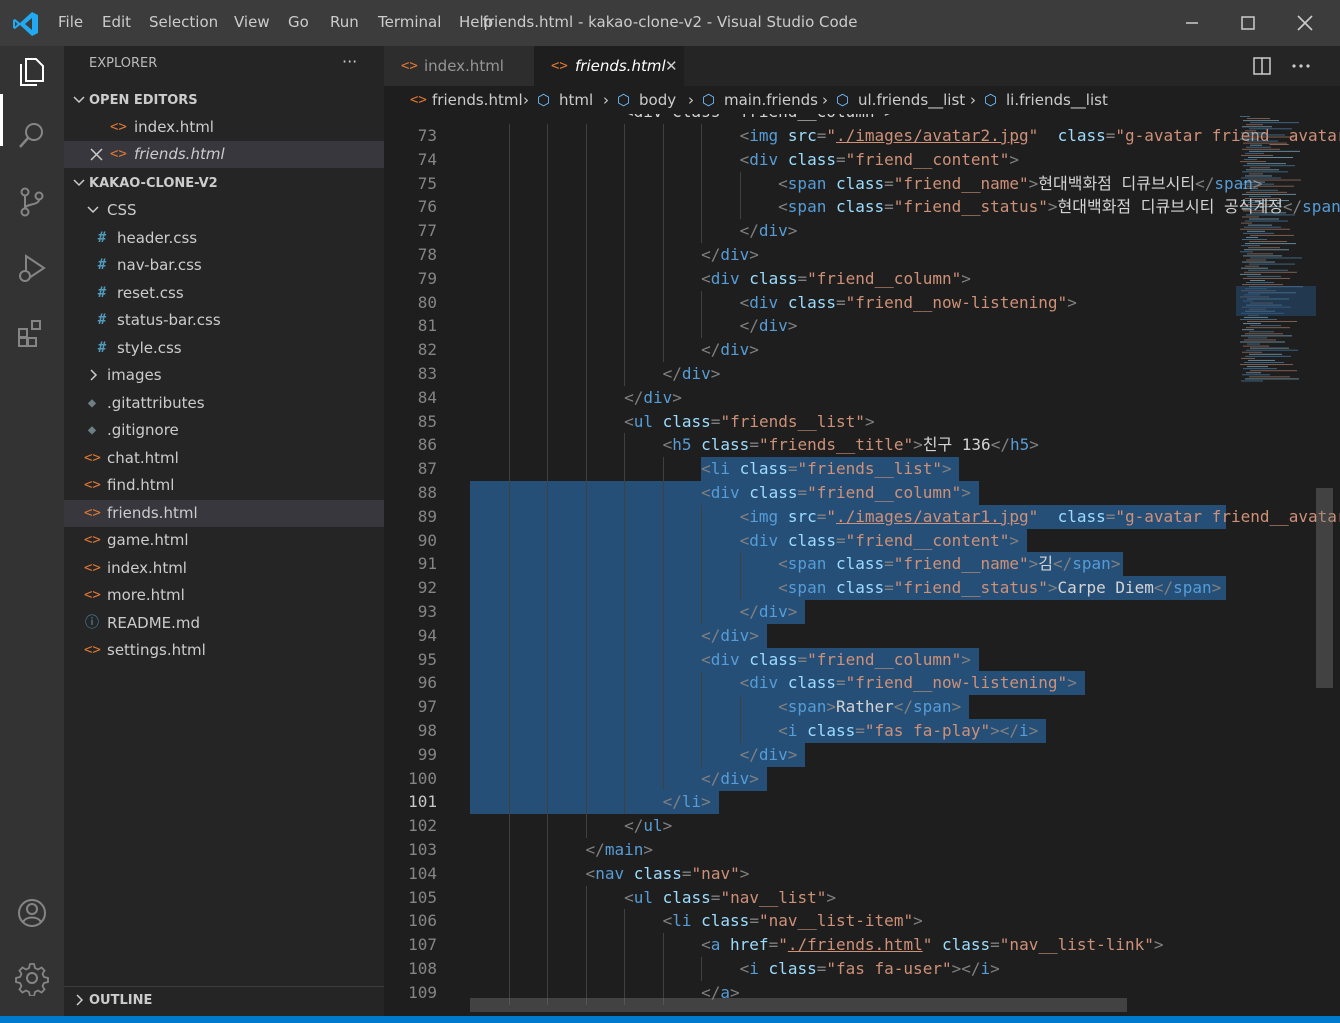 The width and height of the screenshot is (1340, 1023). What do you see at coordinates (224, 238) in the screenshot?
I see `file-item: # header.css` at bounding box center [224, 238].